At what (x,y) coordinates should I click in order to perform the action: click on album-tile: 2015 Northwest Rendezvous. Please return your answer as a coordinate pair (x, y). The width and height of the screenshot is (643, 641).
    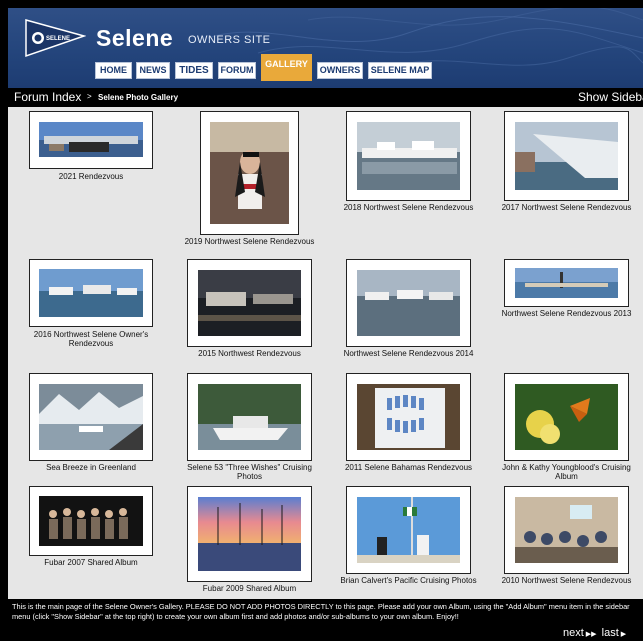
    Looking at the image, I should click on (249, 309).